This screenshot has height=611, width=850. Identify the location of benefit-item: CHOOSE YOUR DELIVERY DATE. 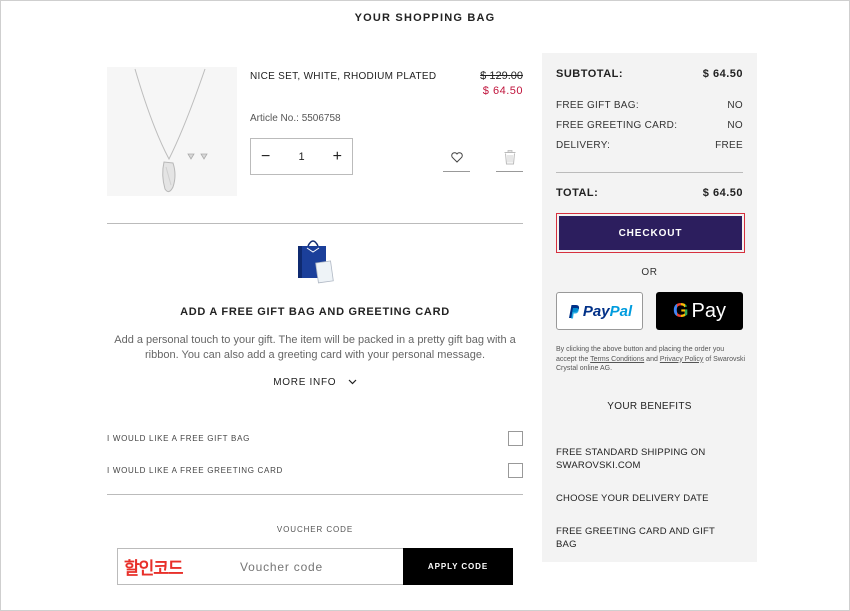
(632, 498).